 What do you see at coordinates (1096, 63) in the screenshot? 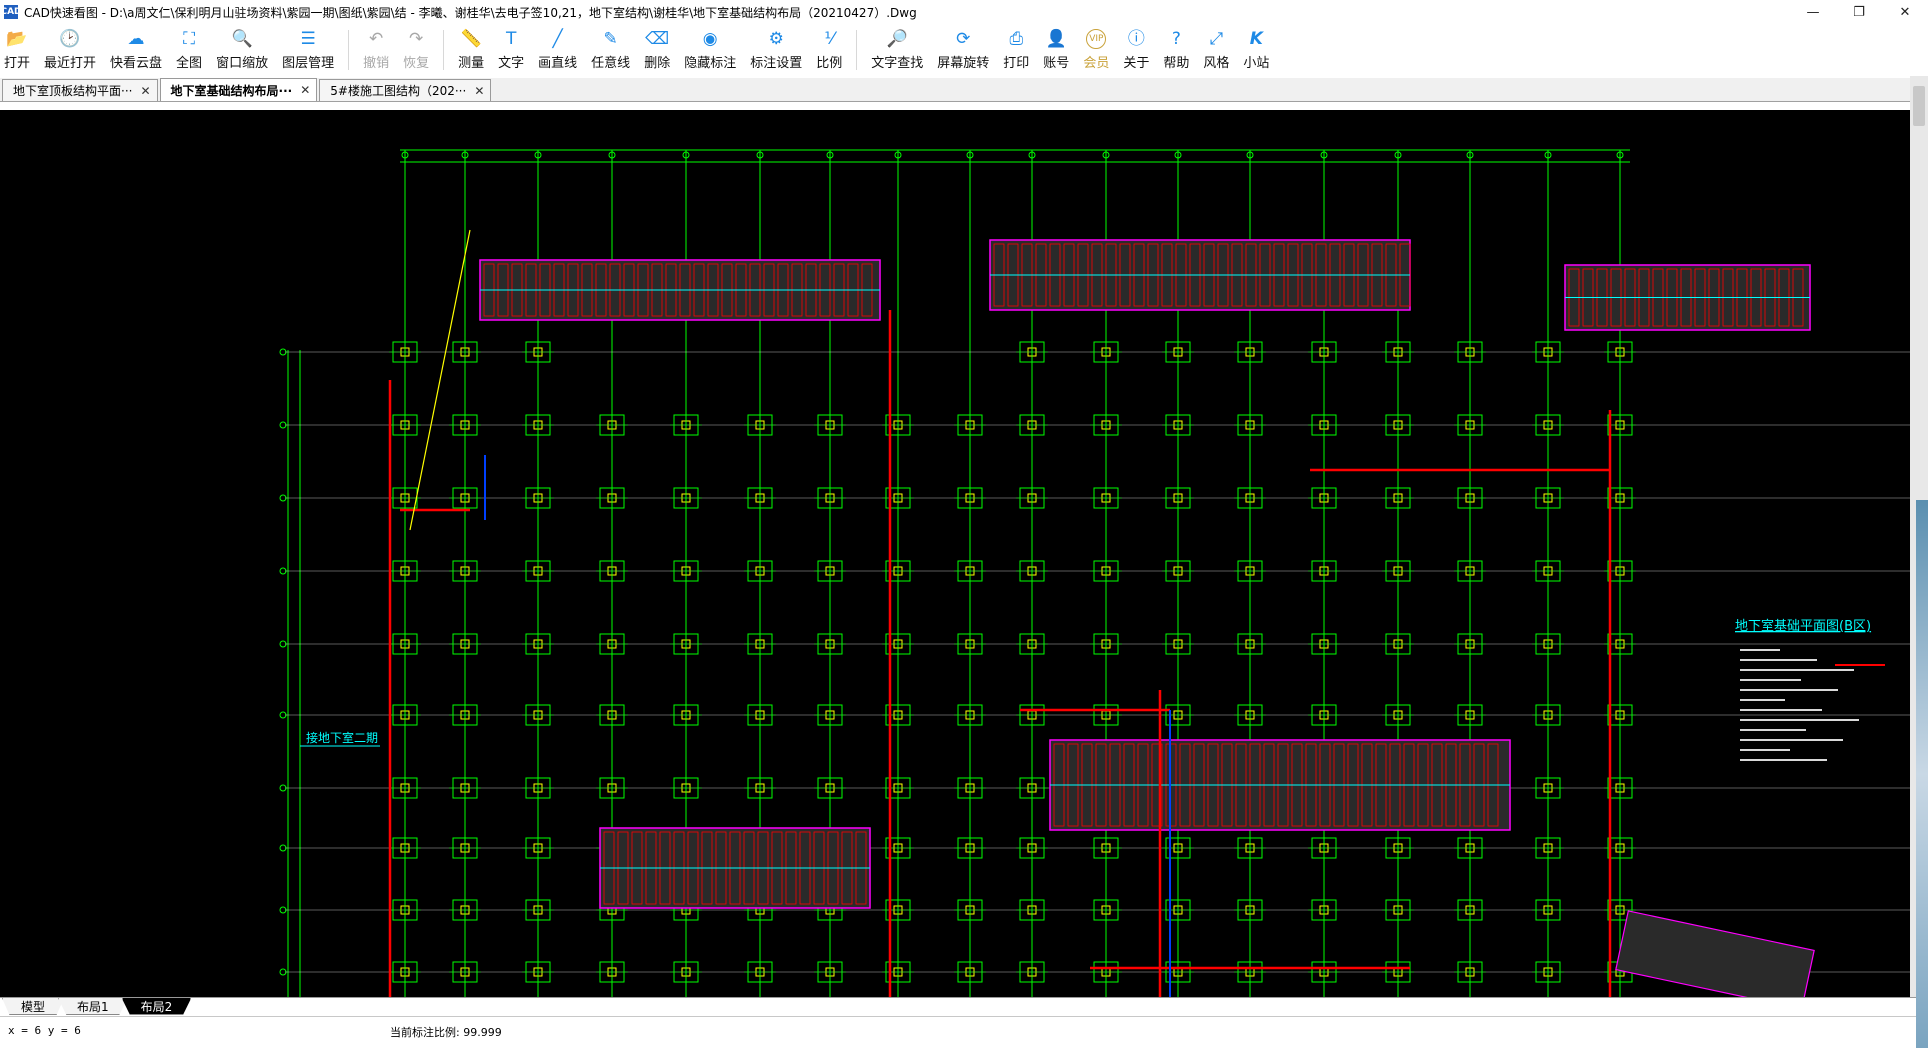
I see `toolbar-button-label: 会员` at bounding box center [1096, 63].